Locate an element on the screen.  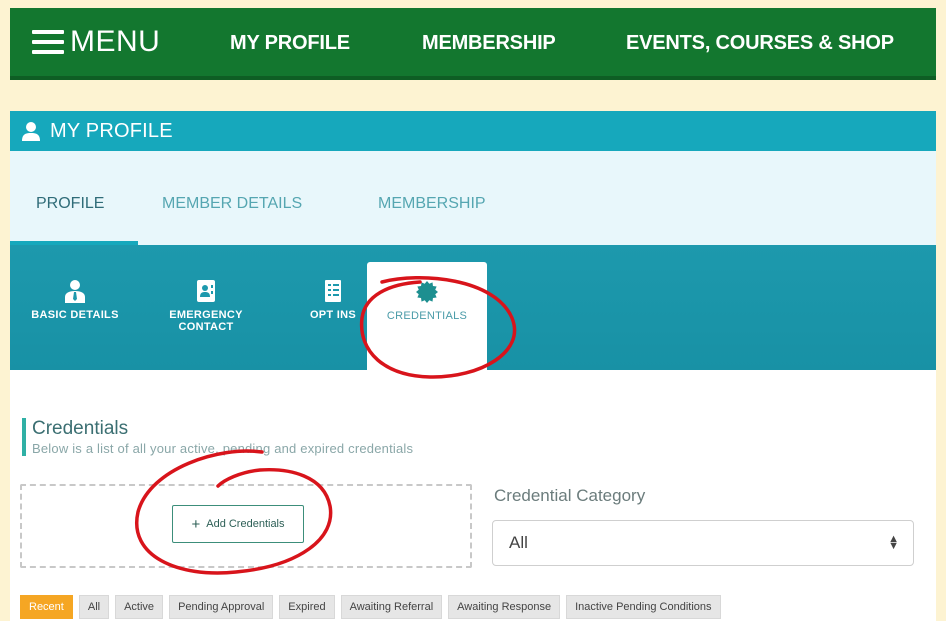
subtab-label: OPT INS is located at coordinates (333, 315).